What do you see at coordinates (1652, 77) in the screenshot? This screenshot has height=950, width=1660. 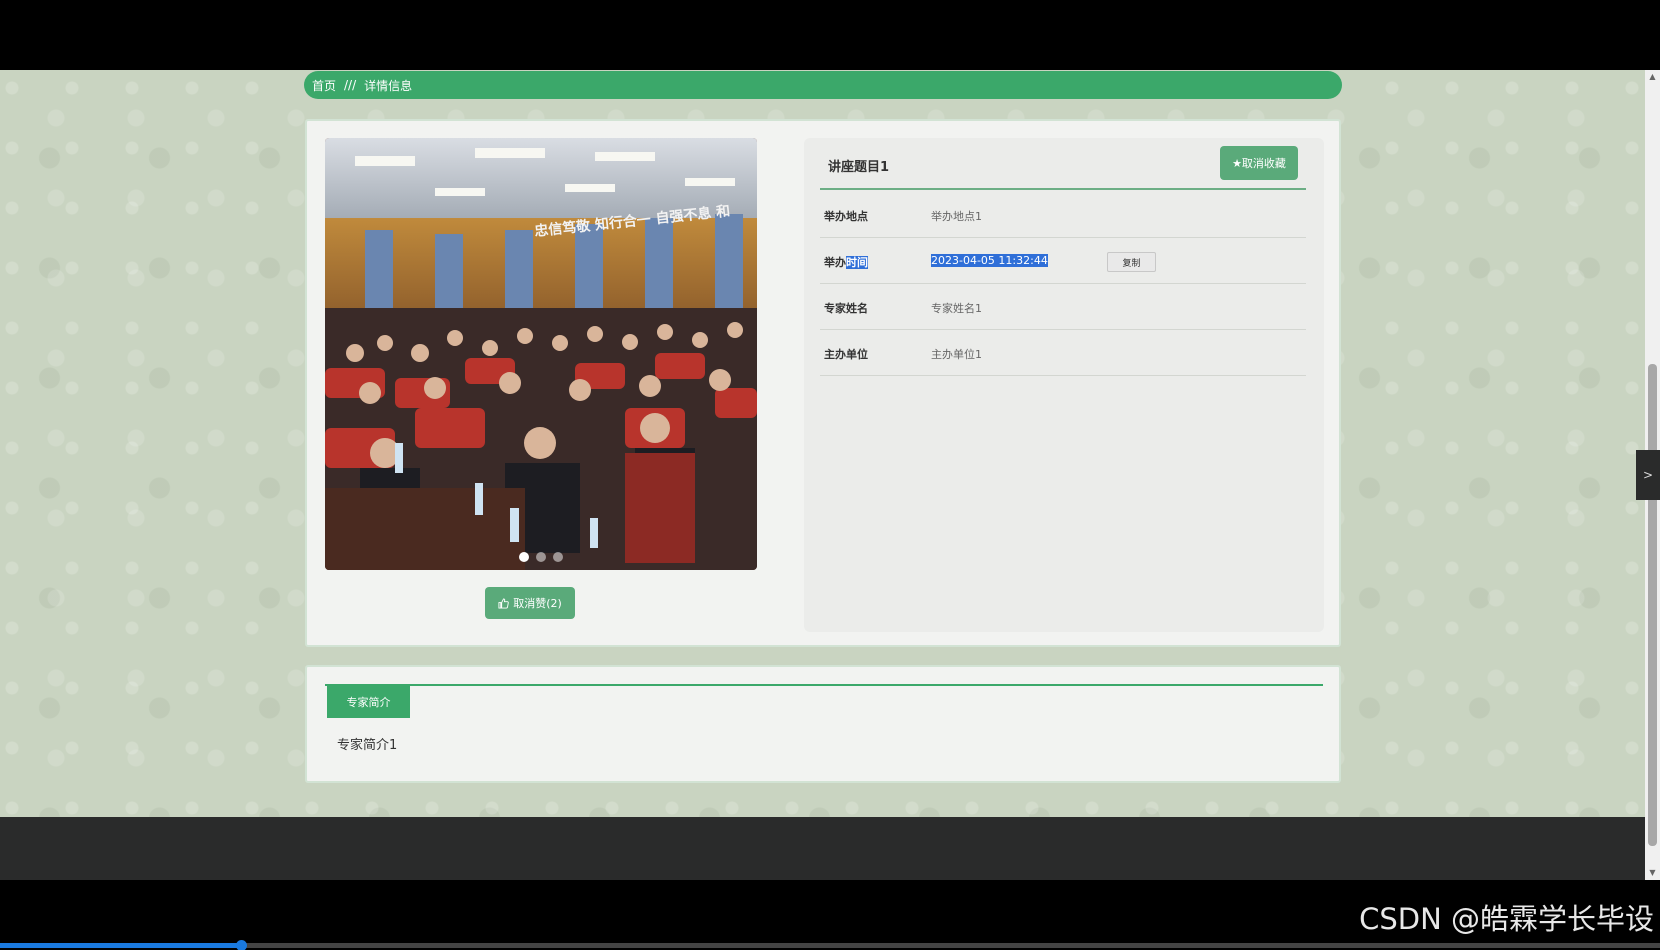 I see `triangle-up-icon: ▲` at bounding box center [1652, 77].